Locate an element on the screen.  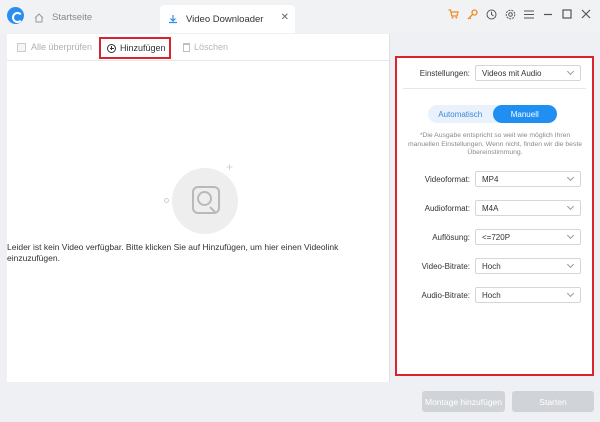
delete-label: Löschen is located at coordinates (211, 47).